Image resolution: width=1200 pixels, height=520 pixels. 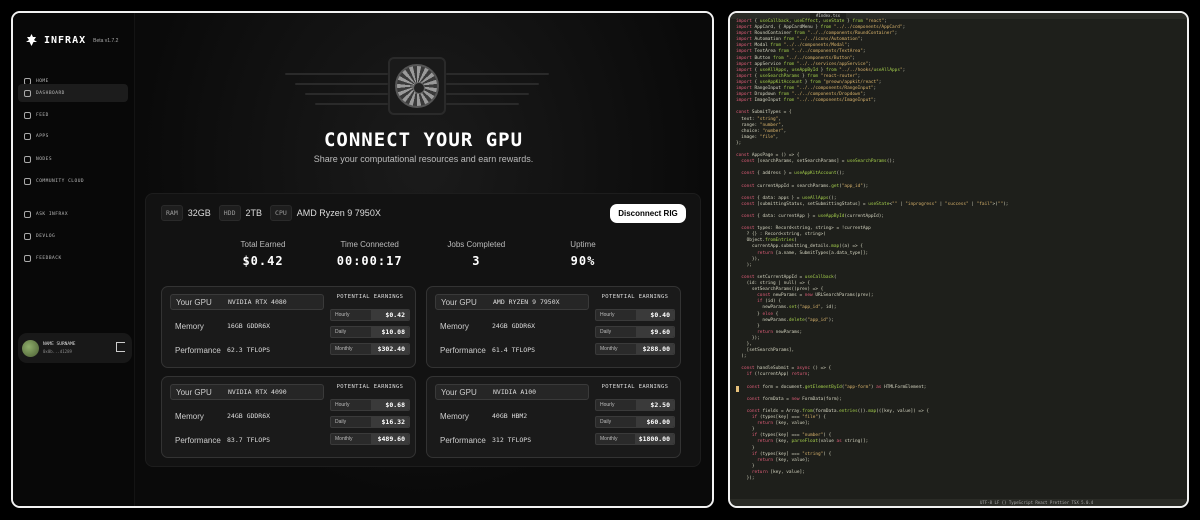 What do you see at coordinates (370, 349) in the screenshot?
I see `earning-monthly: Monthly $302.40` at bounding box center [370, 349].